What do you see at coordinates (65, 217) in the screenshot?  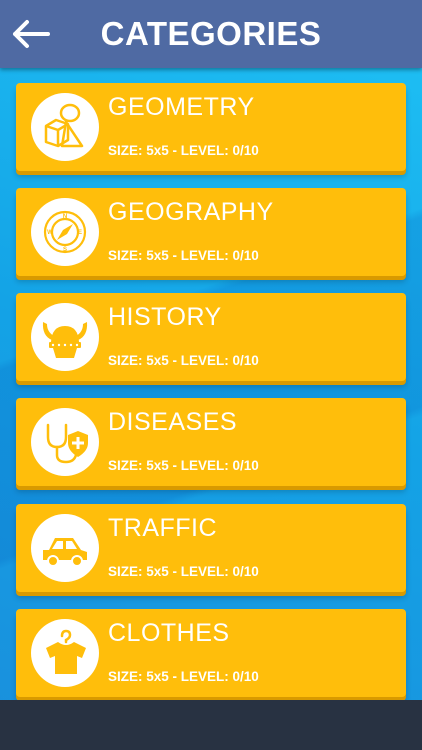 I see `svg-text: N` at bounding box center [65, 217].